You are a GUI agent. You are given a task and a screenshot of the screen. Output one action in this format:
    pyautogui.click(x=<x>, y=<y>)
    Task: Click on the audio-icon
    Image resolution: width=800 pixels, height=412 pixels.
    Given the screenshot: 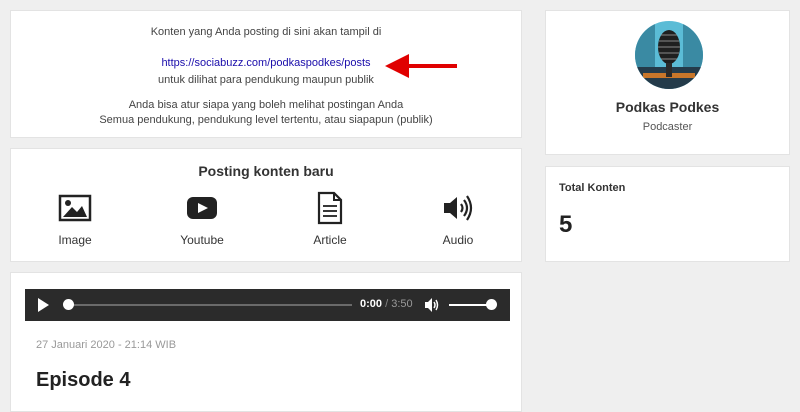 What is the action you would take?
    pyautogui.click(x=458, y=208)
    